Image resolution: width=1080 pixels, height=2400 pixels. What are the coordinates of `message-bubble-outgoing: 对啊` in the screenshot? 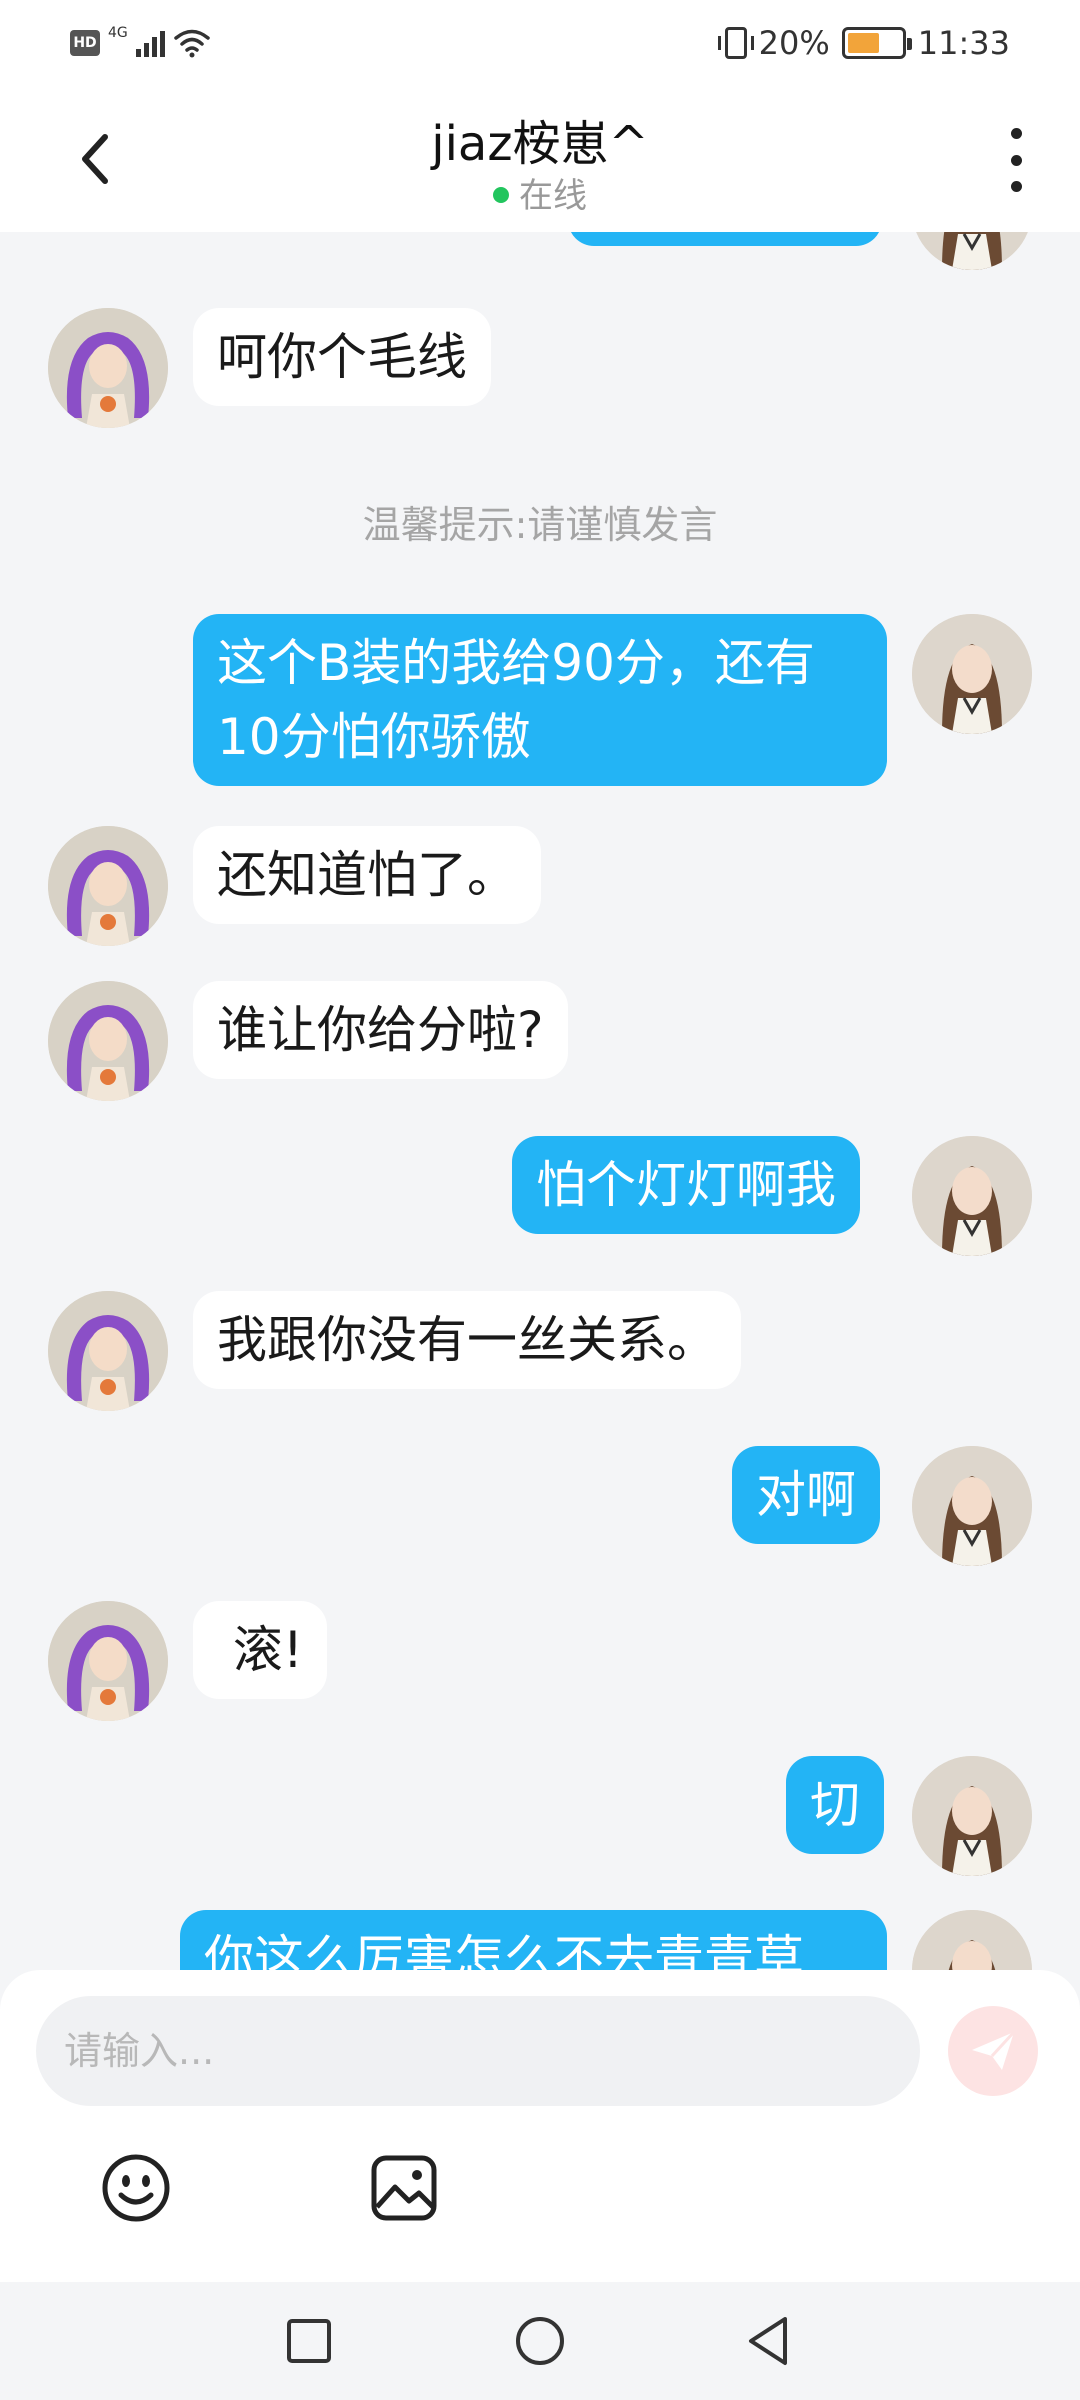 It's located at (806, 1495).